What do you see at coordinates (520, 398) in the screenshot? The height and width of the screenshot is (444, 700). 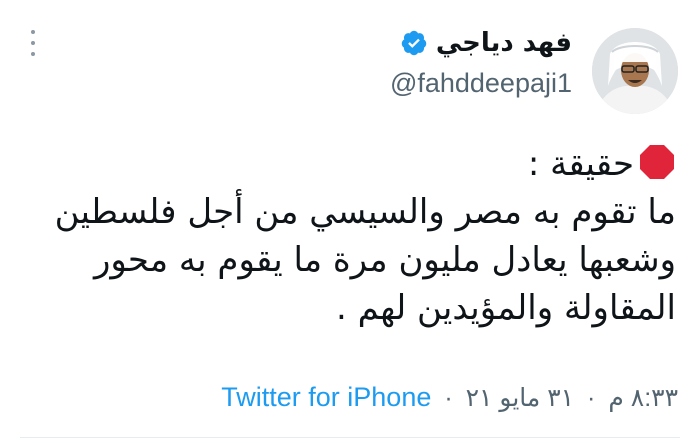 I see `tweet-date: ٣١ مايو ٢١` at bounding box center [520, 398].